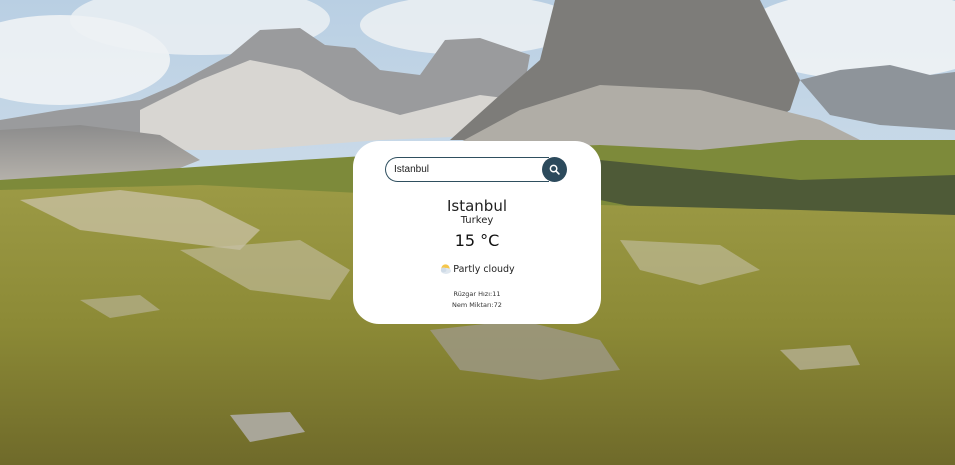 The height and width of the screenshot is (465, 955). What do you see at coordinates (477, 240) in the screenshot?
I see `temperature: 15 °C` at bounding box center [477, 240].